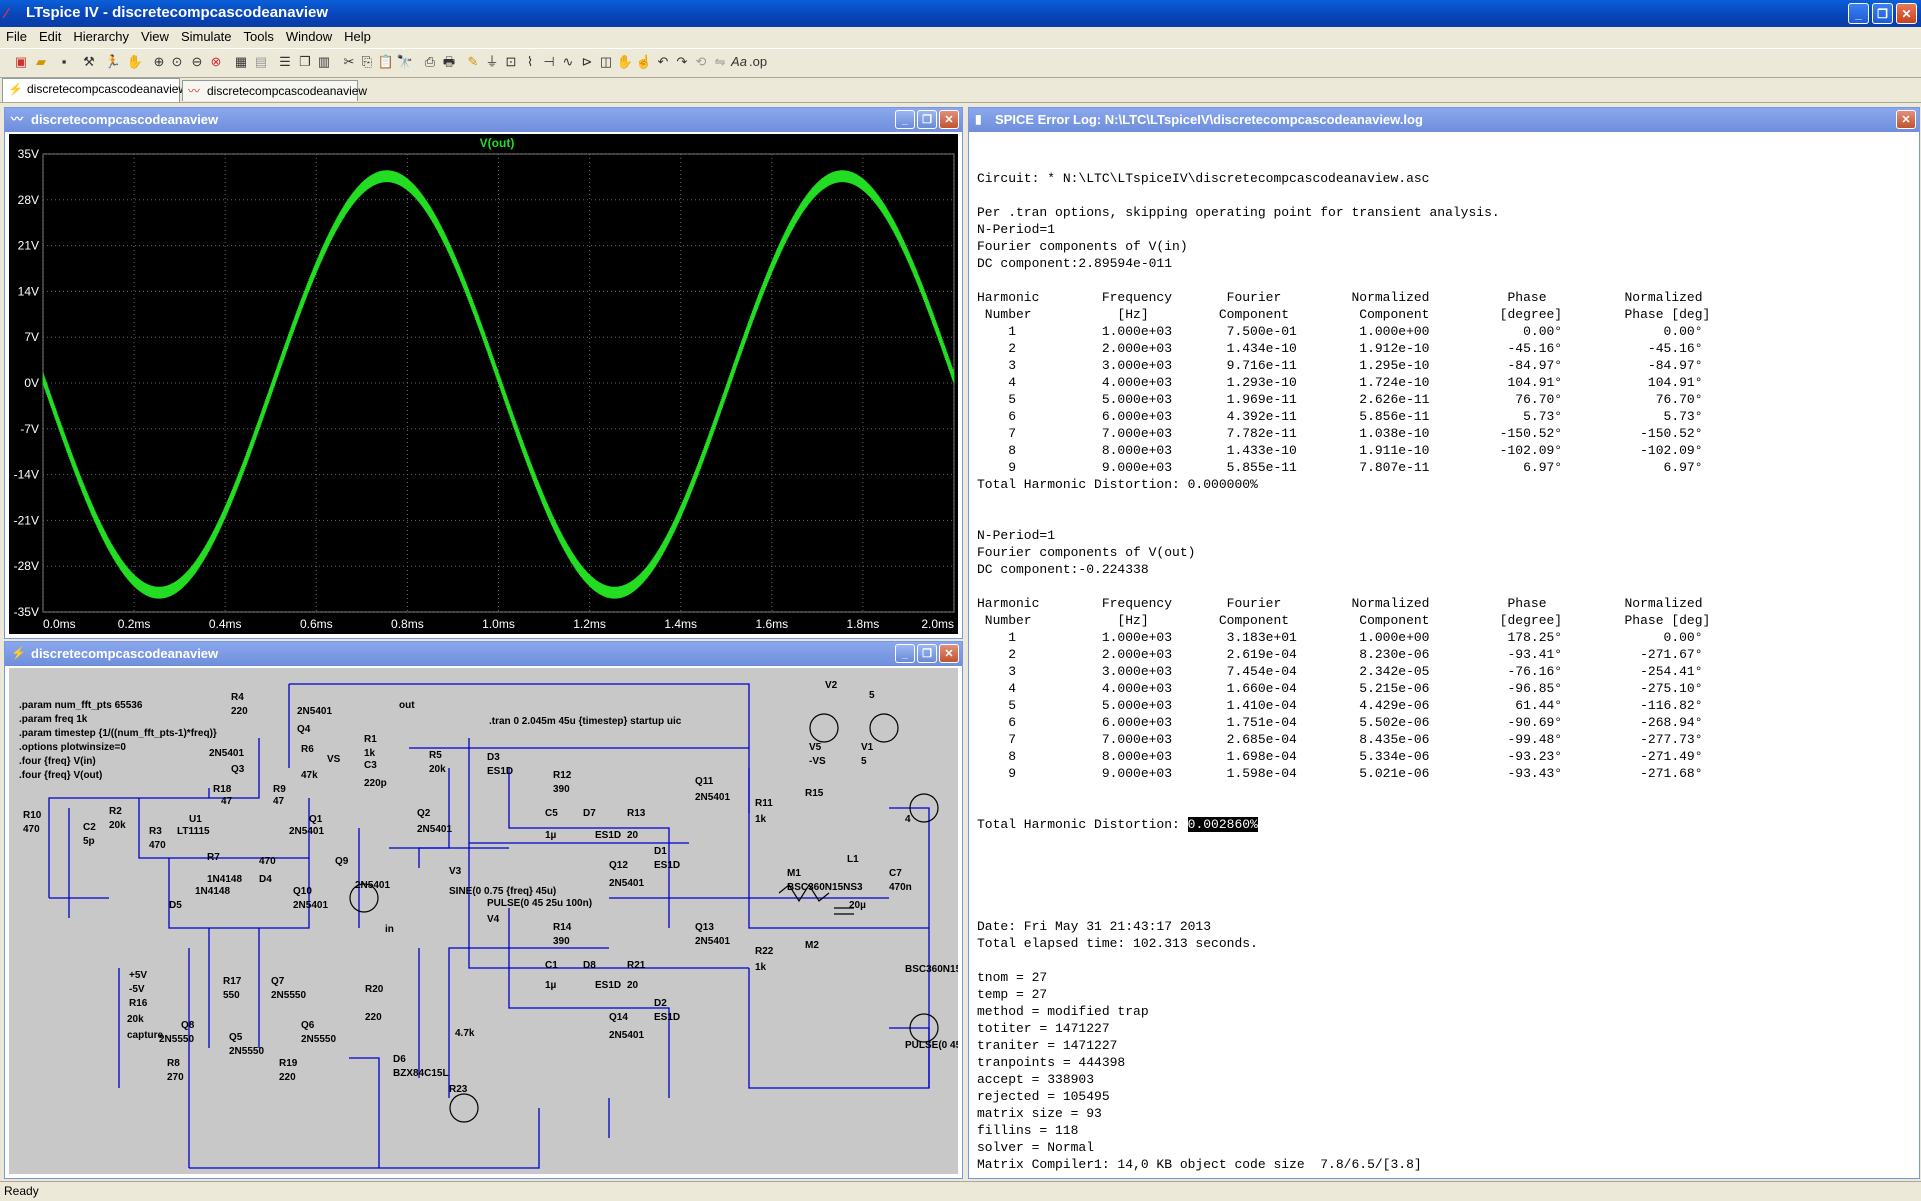  I want to click on find-icon: 🔭, so click(405, 62).